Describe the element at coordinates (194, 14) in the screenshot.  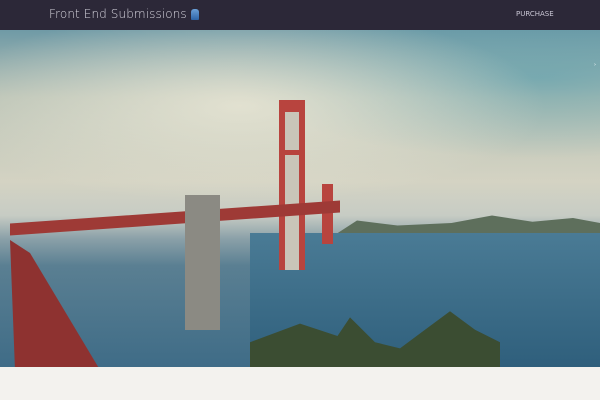
I see `drop-logo-icon` at that location.